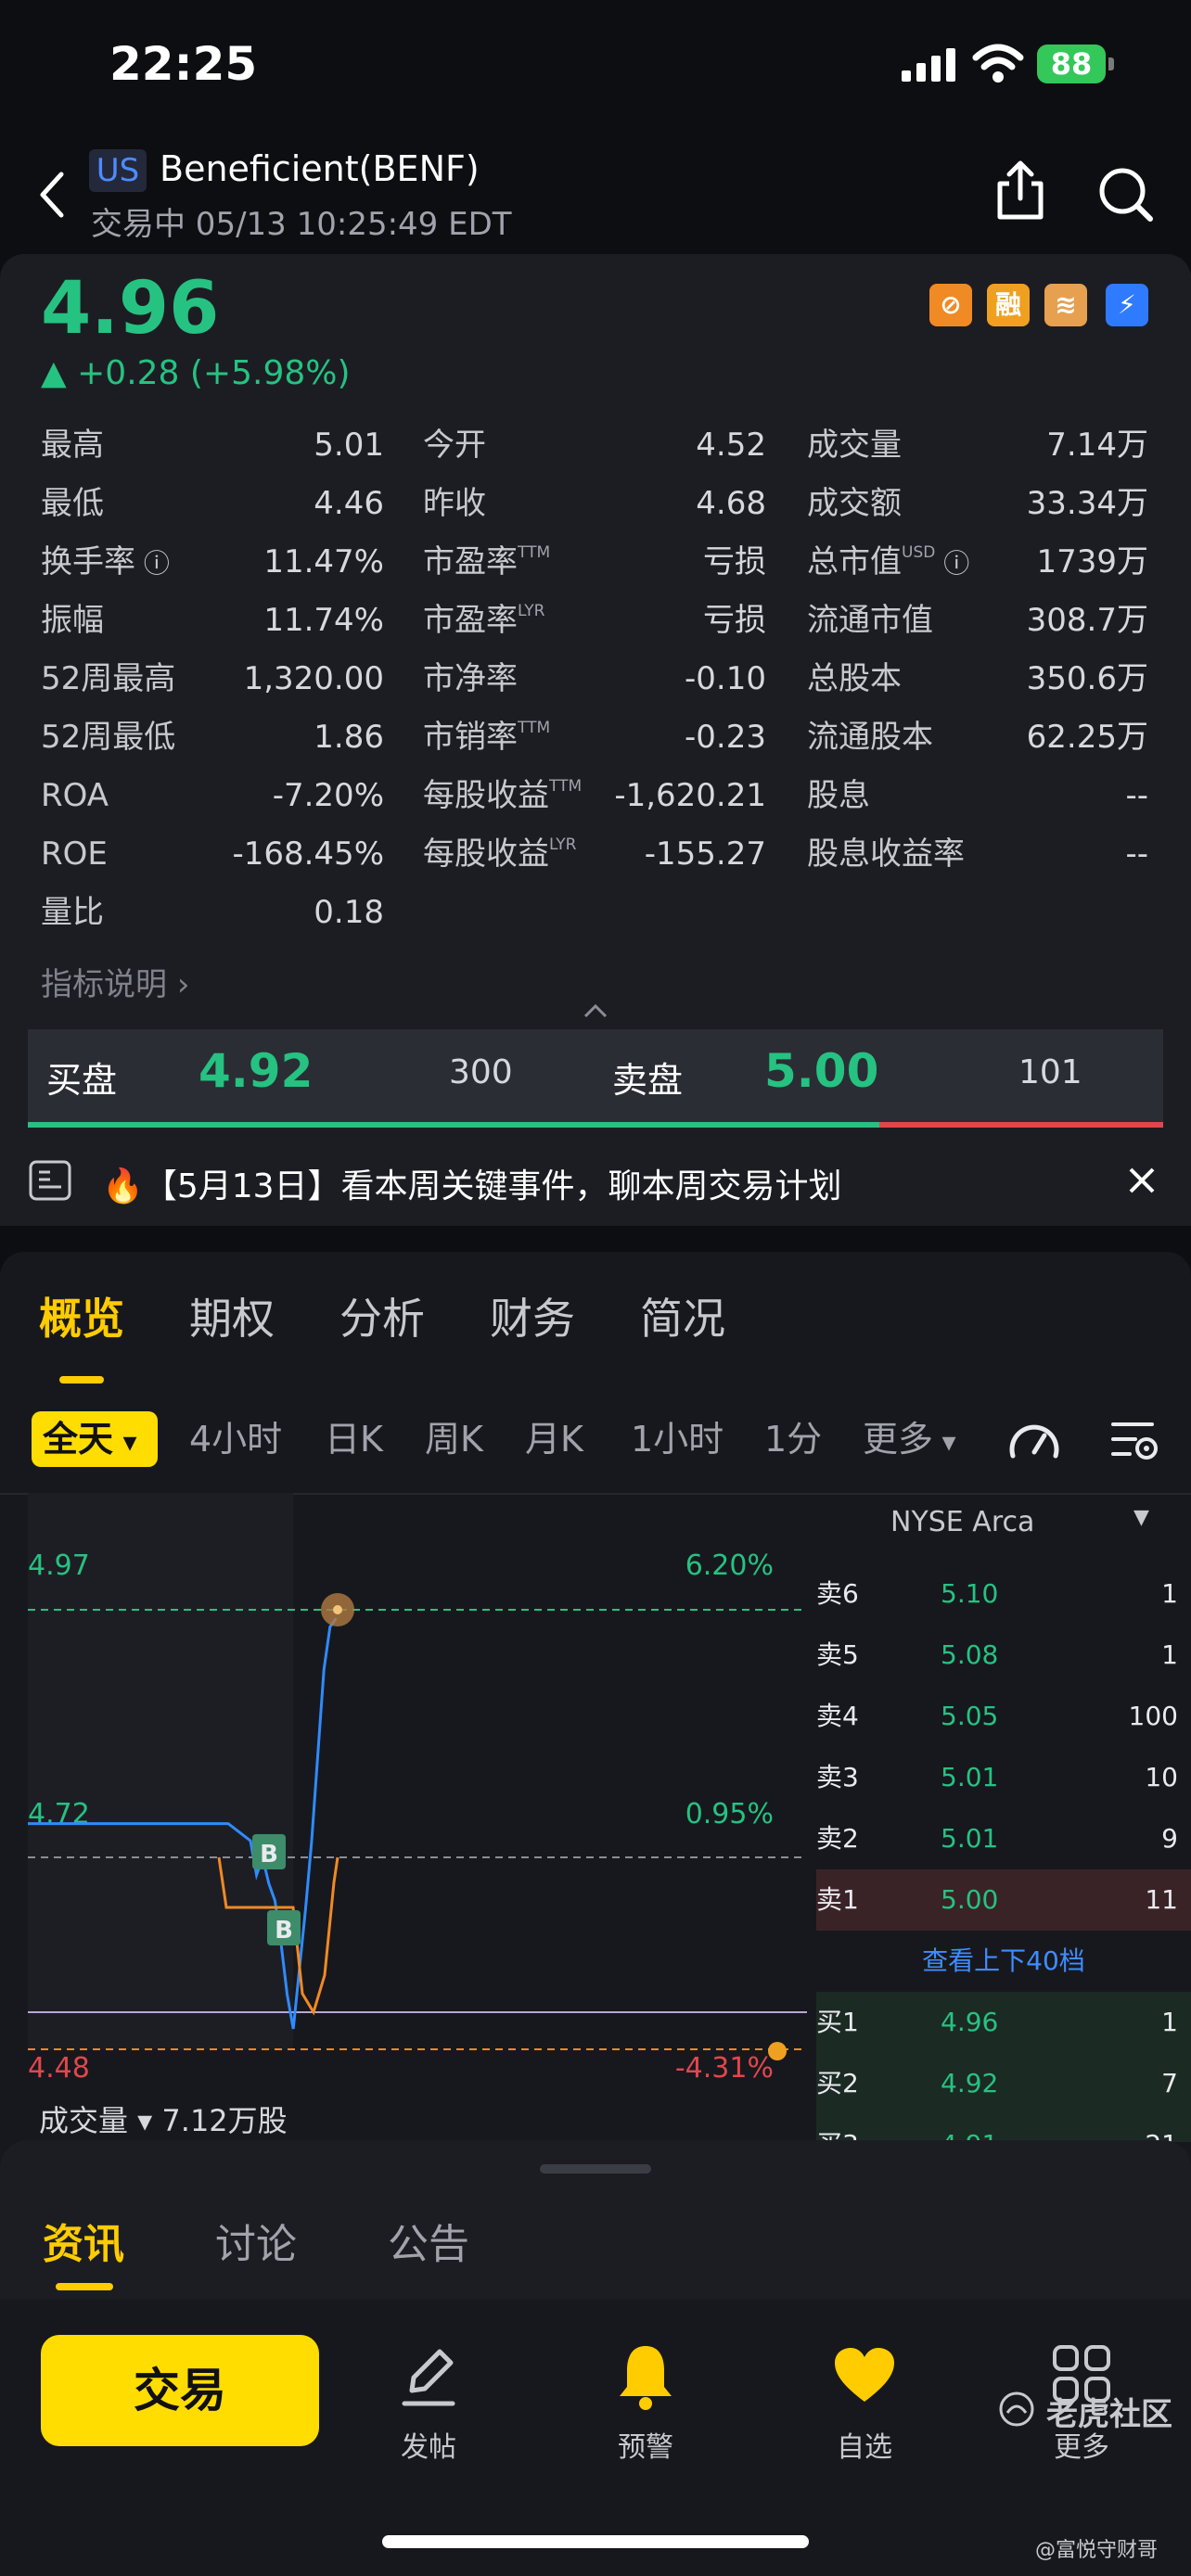 The height and width of the screenshot is (2576, 1191). I want to click on order-size: 21, so click(1113, 2128).